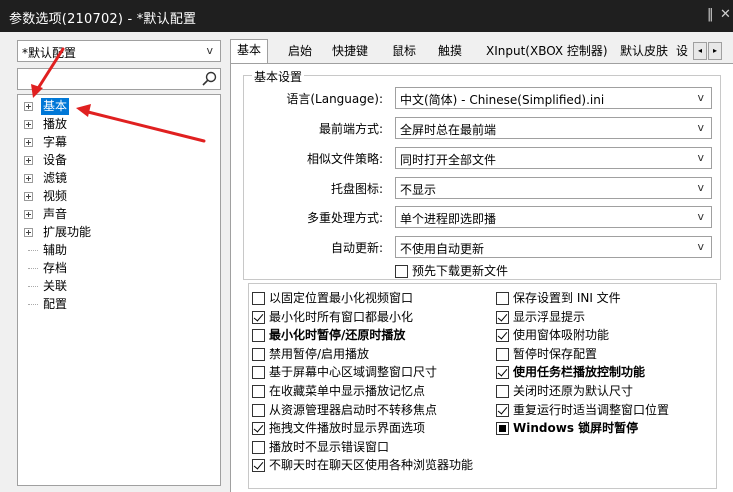 The width and height of the screenshot is (733, 492). I want to click on option-label: 保存设置到 INI 文件, so click(567, 298).